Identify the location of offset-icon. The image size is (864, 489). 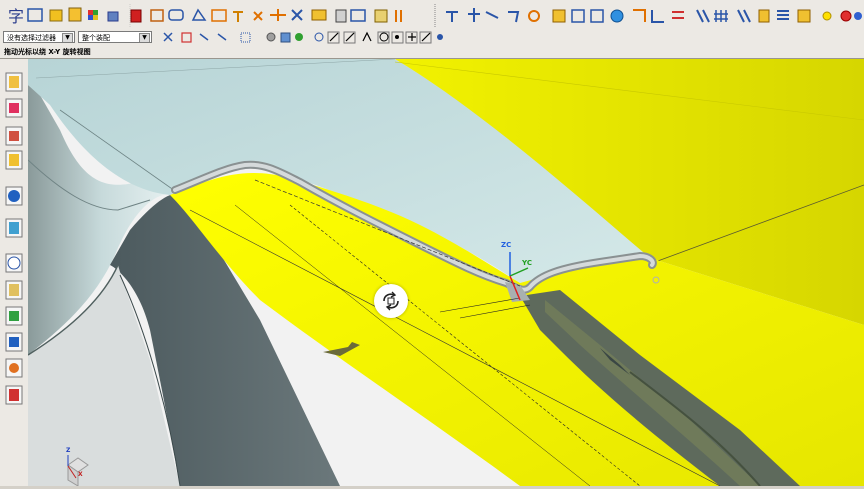
(597, 16).